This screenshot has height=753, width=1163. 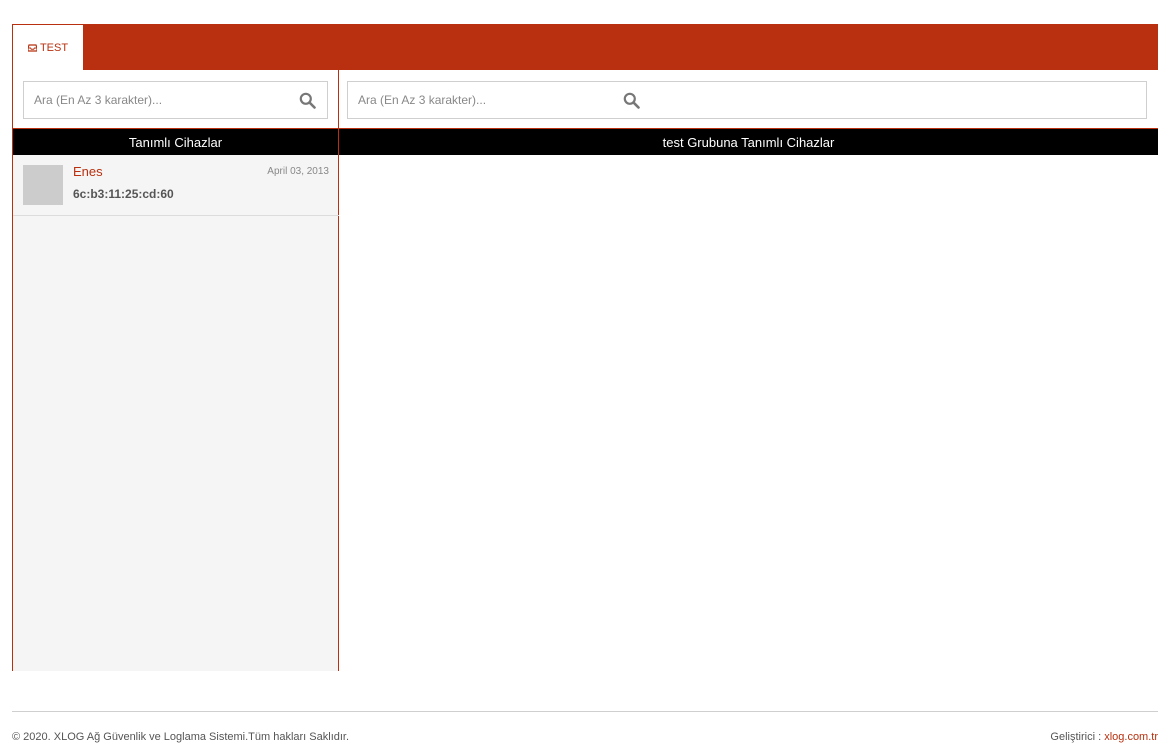 I want to click on left-search-box, so click(x=175, y=100).